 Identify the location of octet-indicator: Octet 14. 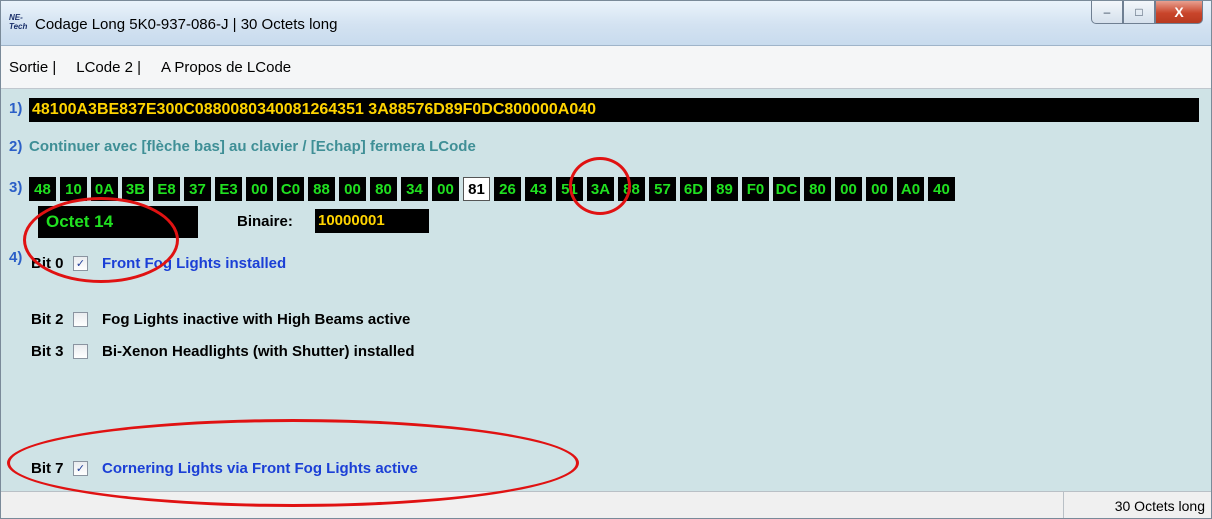
(118, 222).